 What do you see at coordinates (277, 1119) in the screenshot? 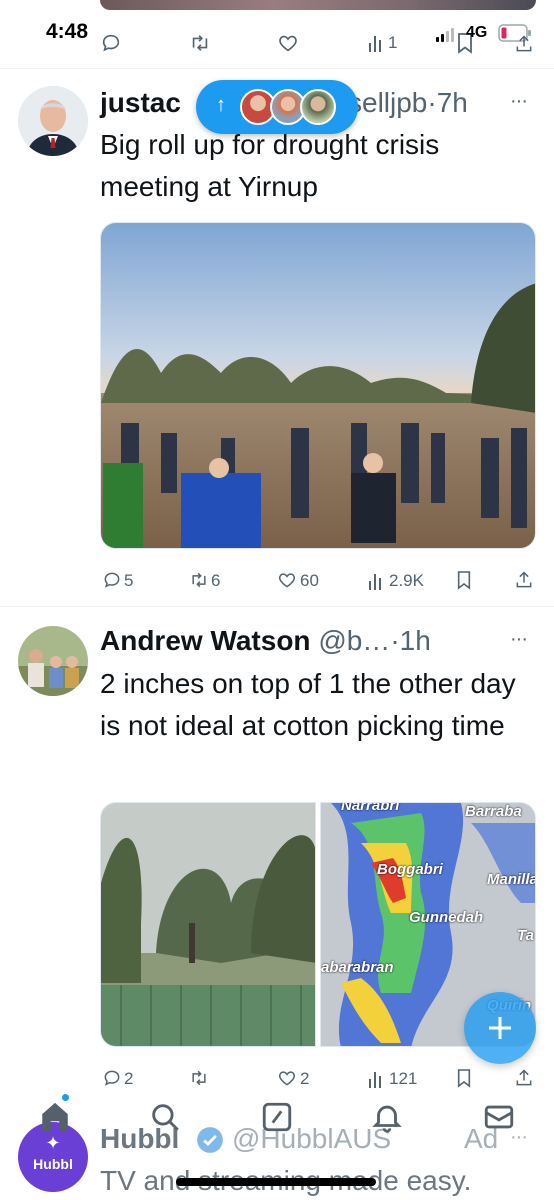
I see `compose-icon` at bounding box center [277, 1119].